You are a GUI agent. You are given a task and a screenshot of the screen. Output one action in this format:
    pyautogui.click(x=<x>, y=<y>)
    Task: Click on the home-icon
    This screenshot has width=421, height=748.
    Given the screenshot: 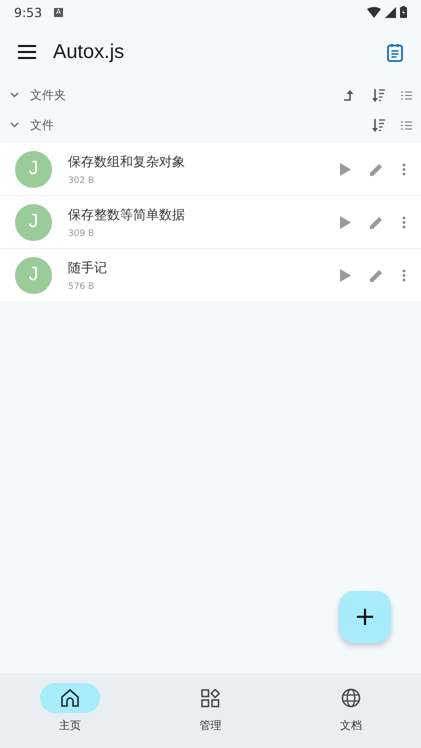 What is the action you would take?
    pyautogui.click(x=70, y=698)
    